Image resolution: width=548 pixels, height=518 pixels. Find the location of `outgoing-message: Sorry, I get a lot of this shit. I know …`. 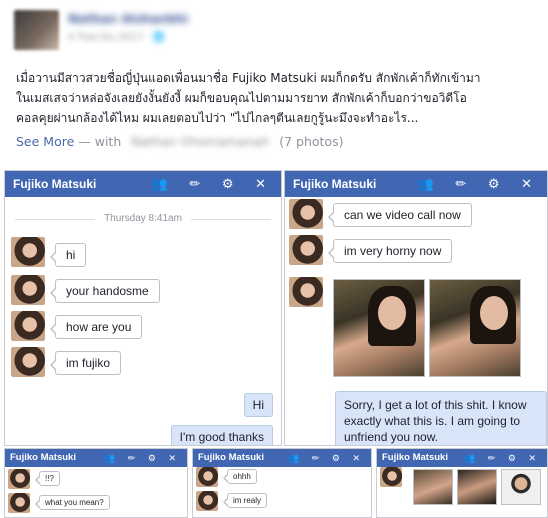

outgoing-message: Sorry, I get a lot of this shit. I know … is located at coordinates (441, 418).